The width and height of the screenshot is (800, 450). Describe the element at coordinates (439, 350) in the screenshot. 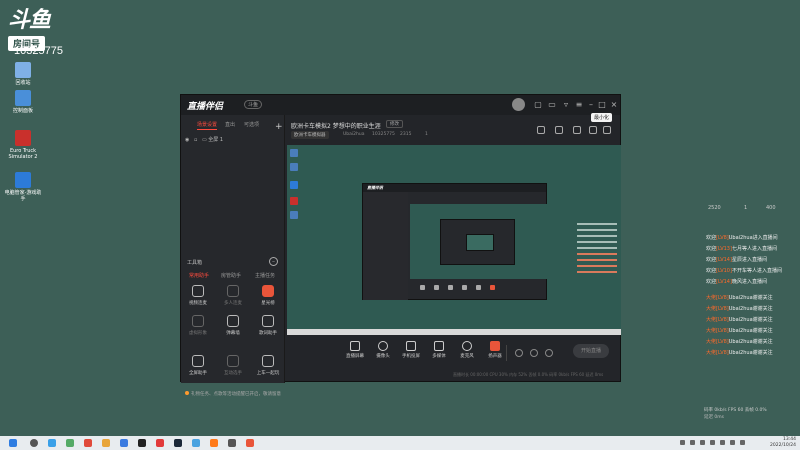

I see `media-button: 多媒体` at that location.